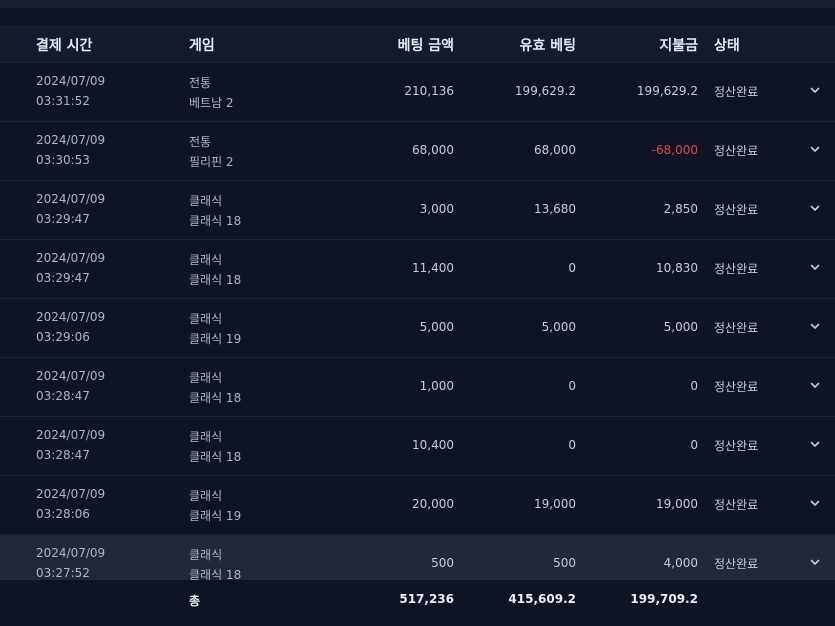 The image size is (835, 626). I want to click on row-time: 03:28:06, so click(63, 514).